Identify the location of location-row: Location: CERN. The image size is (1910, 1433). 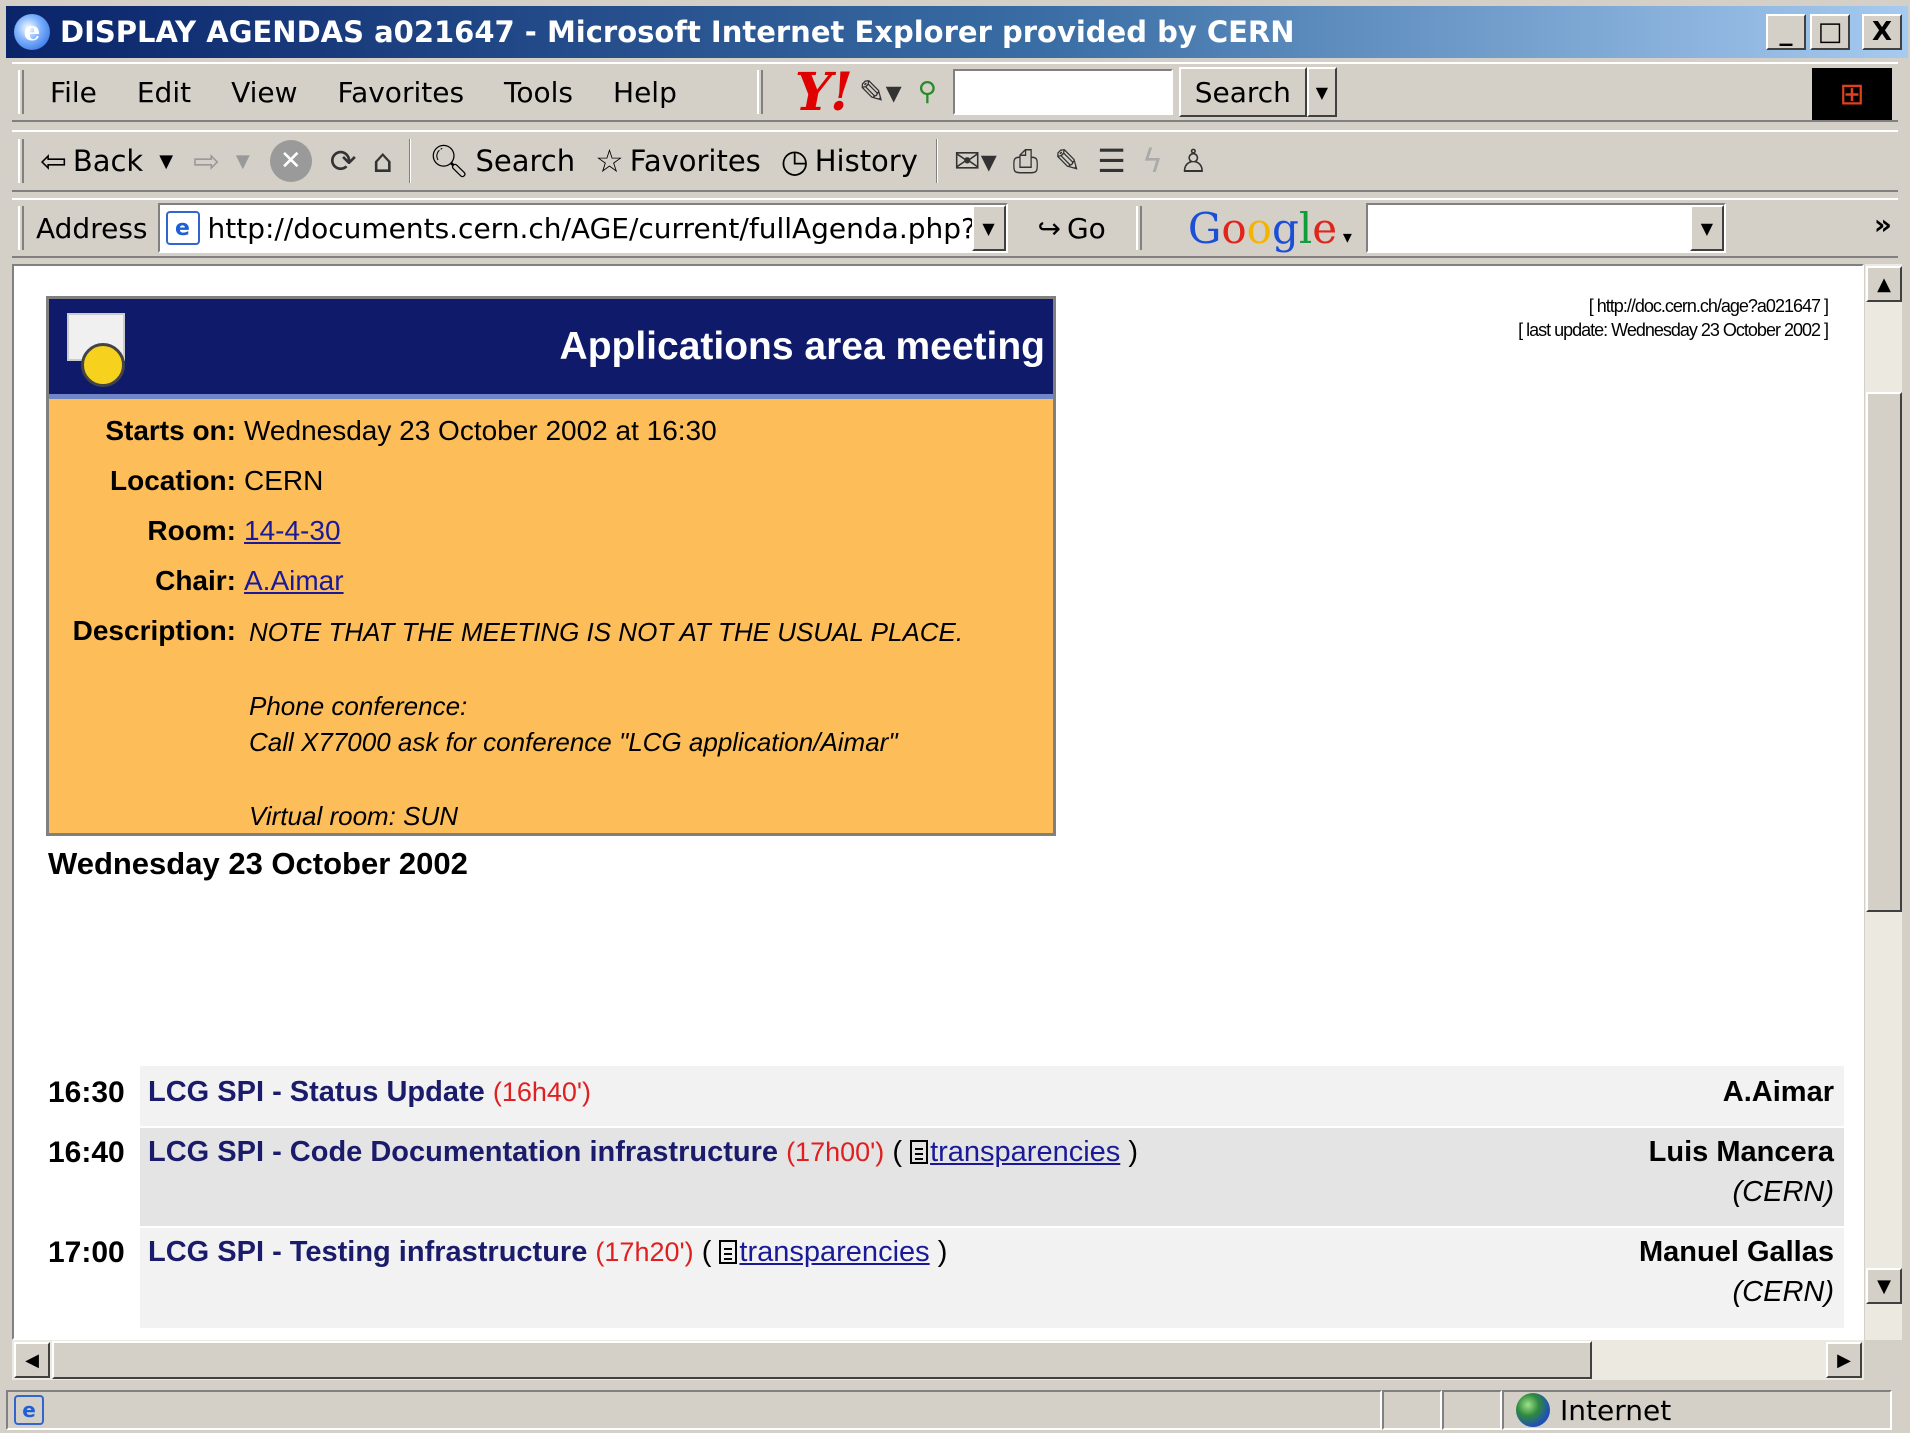
(186, 481).